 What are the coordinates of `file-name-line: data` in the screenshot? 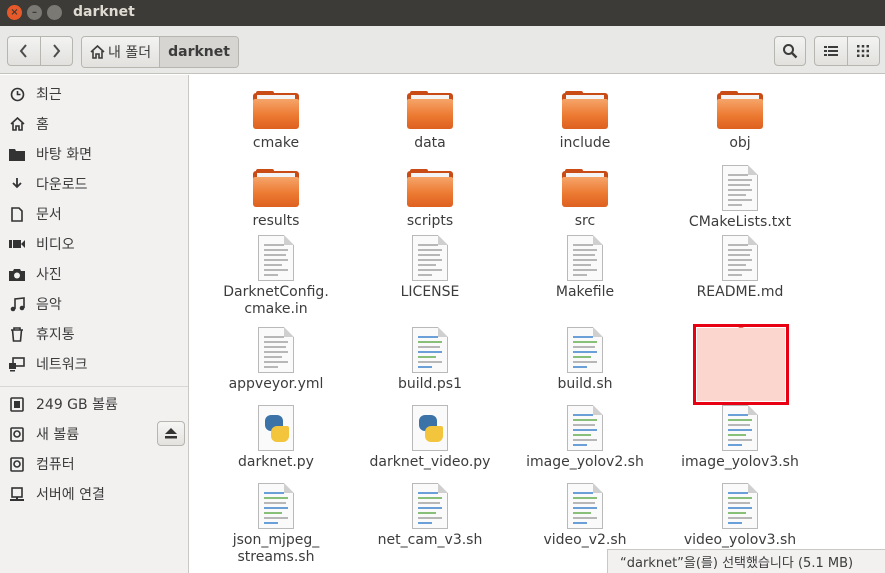 It's located at (430, 143).